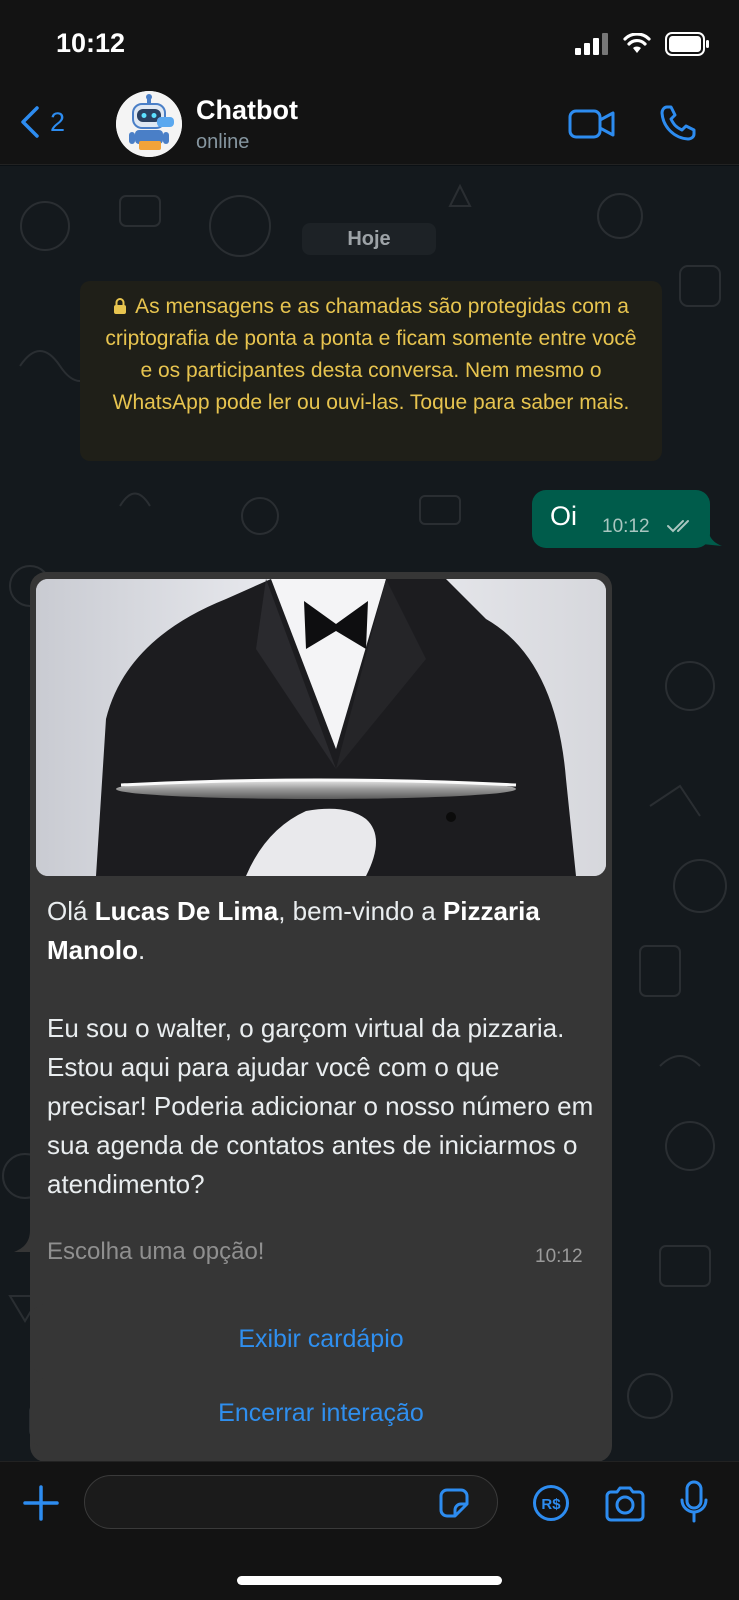 This screenshot has width=739, height=1600. I want to click on payment-button: R$, so click(551, 1505).